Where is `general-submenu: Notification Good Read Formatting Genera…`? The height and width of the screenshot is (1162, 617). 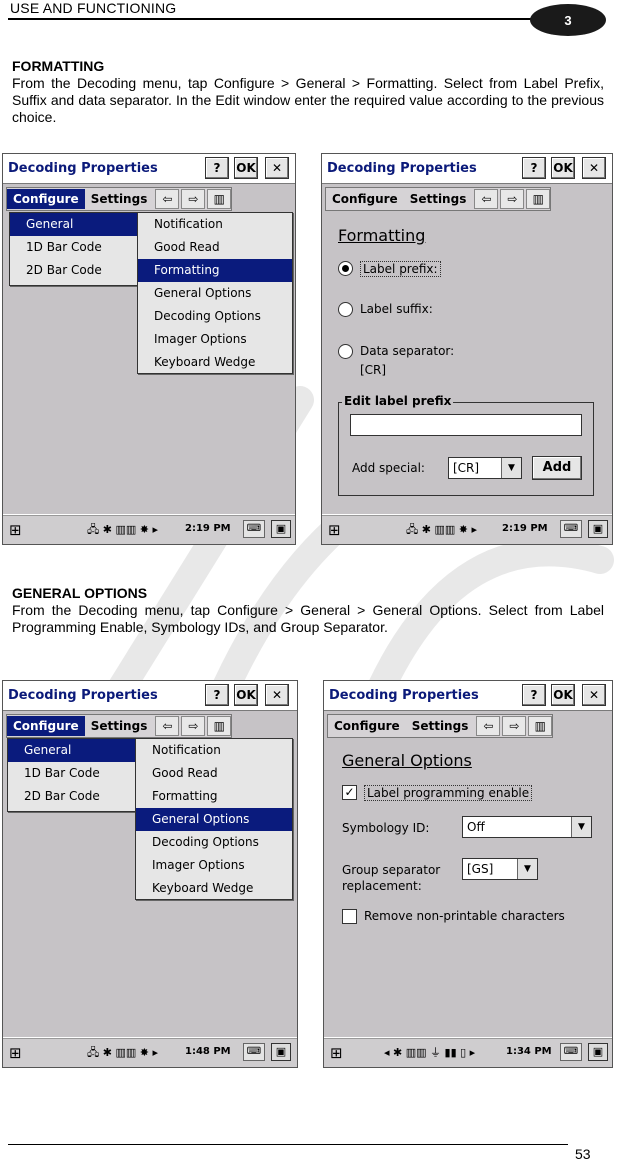 general-submenu: Notification Good Read Formatting Genera… is located at coordinates (215, 293).